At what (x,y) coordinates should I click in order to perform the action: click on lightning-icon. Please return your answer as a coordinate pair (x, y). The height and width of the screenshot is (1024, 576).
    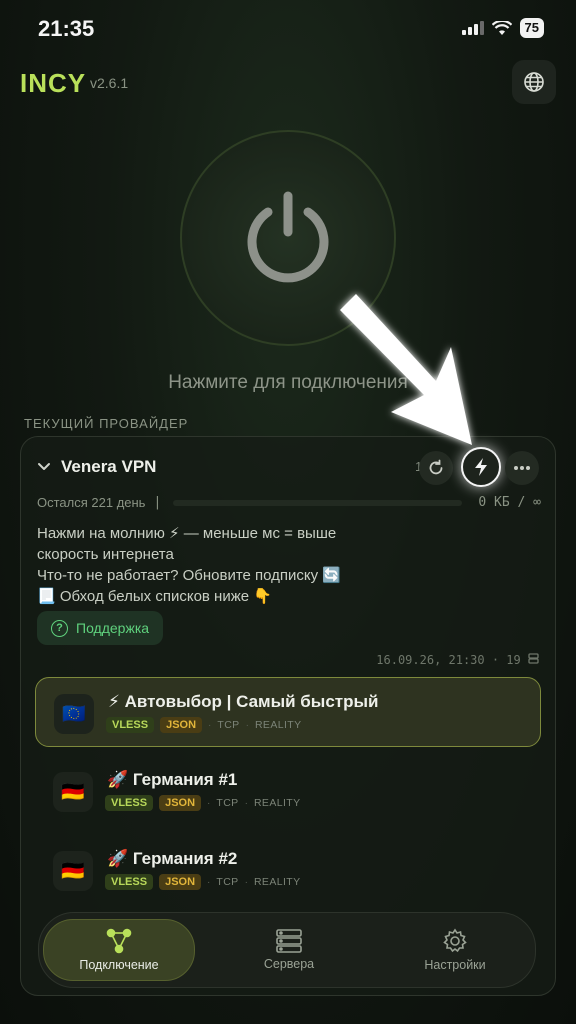
    Looking at the image, I should click on (481, 467).